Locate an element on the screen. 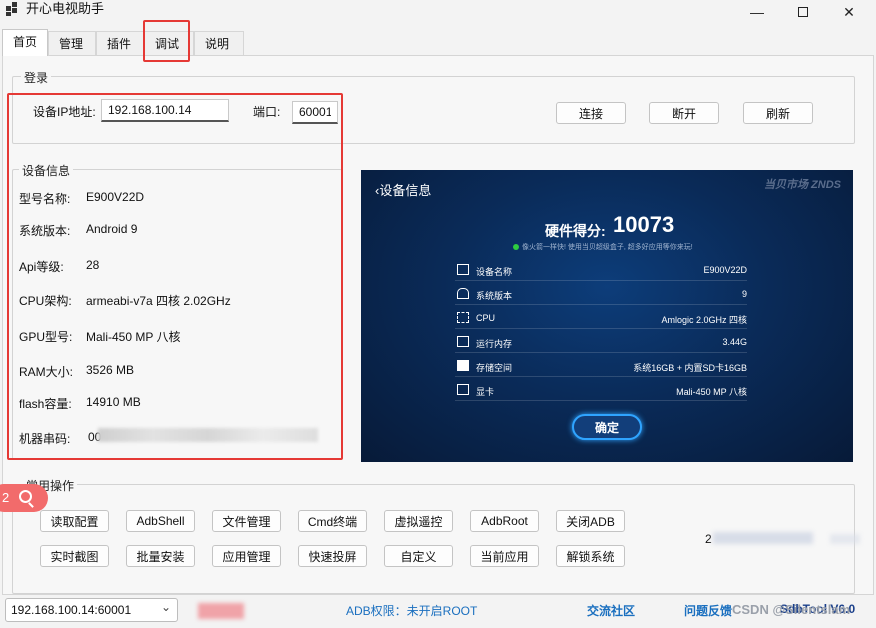 The height and width of the screenshot is (628, 876). maximize-icon is located at coordinates (803, 12).